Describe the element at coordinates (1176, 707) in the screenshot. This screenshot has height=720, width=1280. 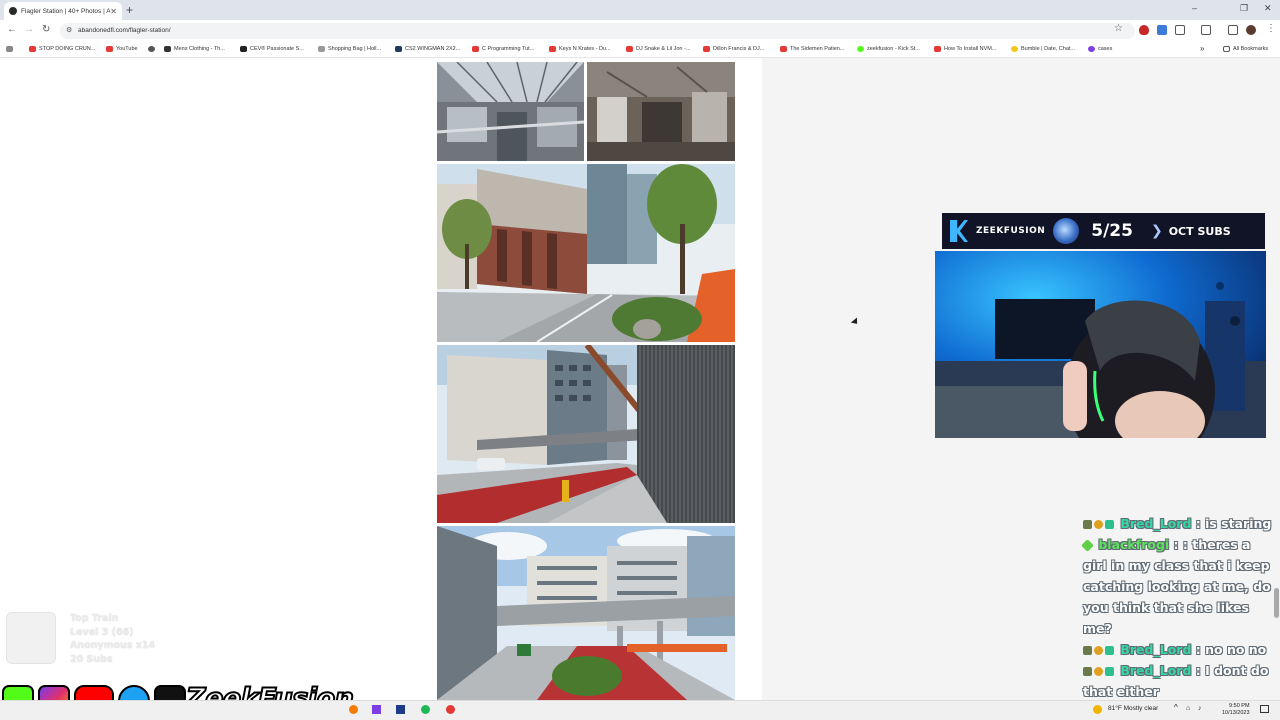
I see `tray-chevron-icon: ^` at that location.